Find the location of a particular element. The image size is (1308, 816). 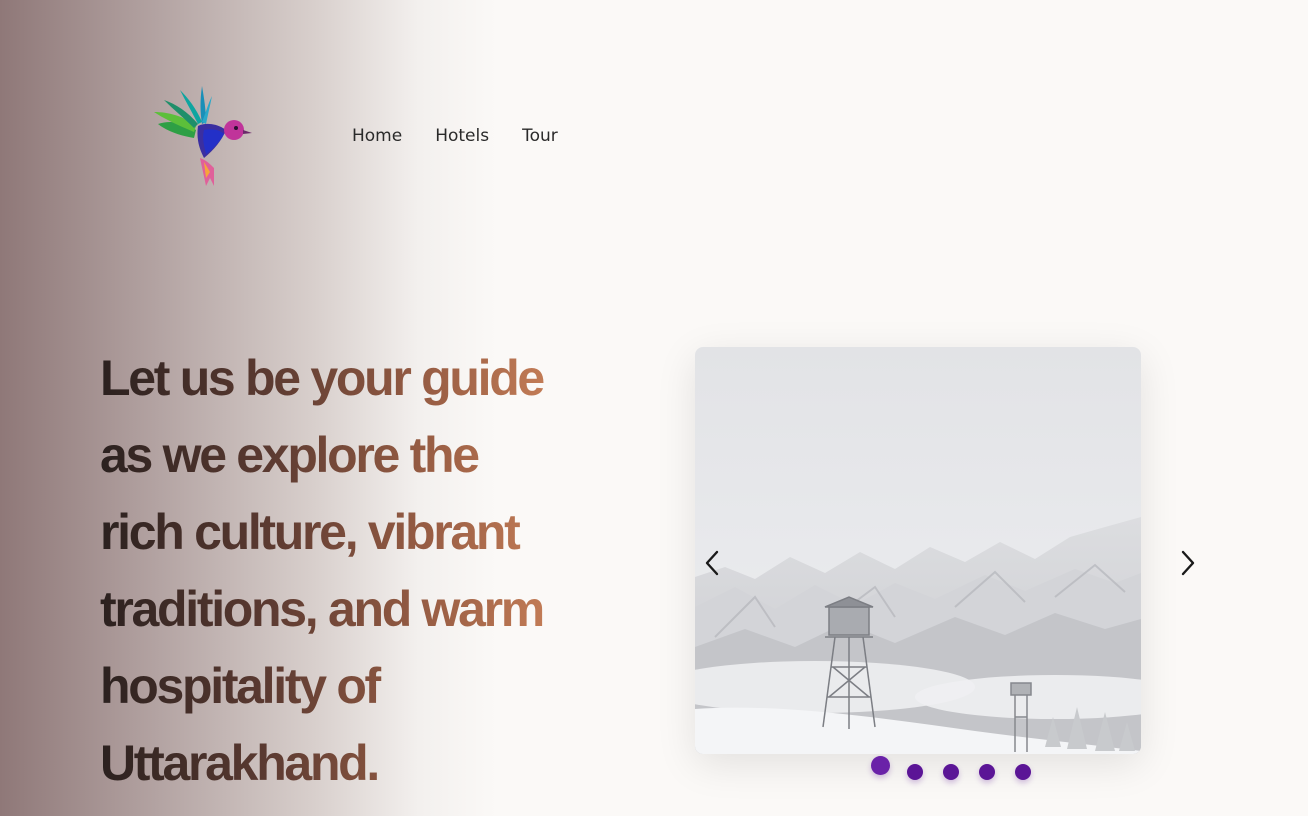

brand-logo is located at coordinates (201, 134).